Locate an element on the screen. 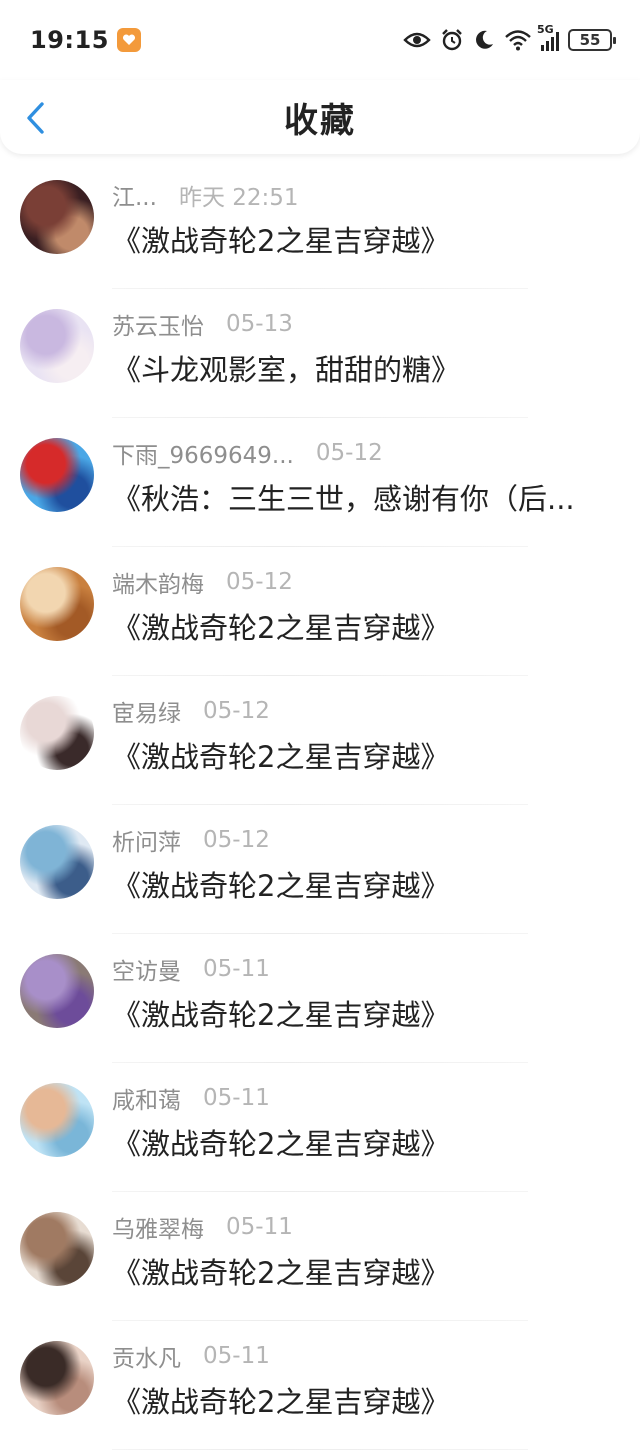 This screenshot has height=1450, width=640. user-name: 苏云玉怡 is located at coordinates (158, 324).